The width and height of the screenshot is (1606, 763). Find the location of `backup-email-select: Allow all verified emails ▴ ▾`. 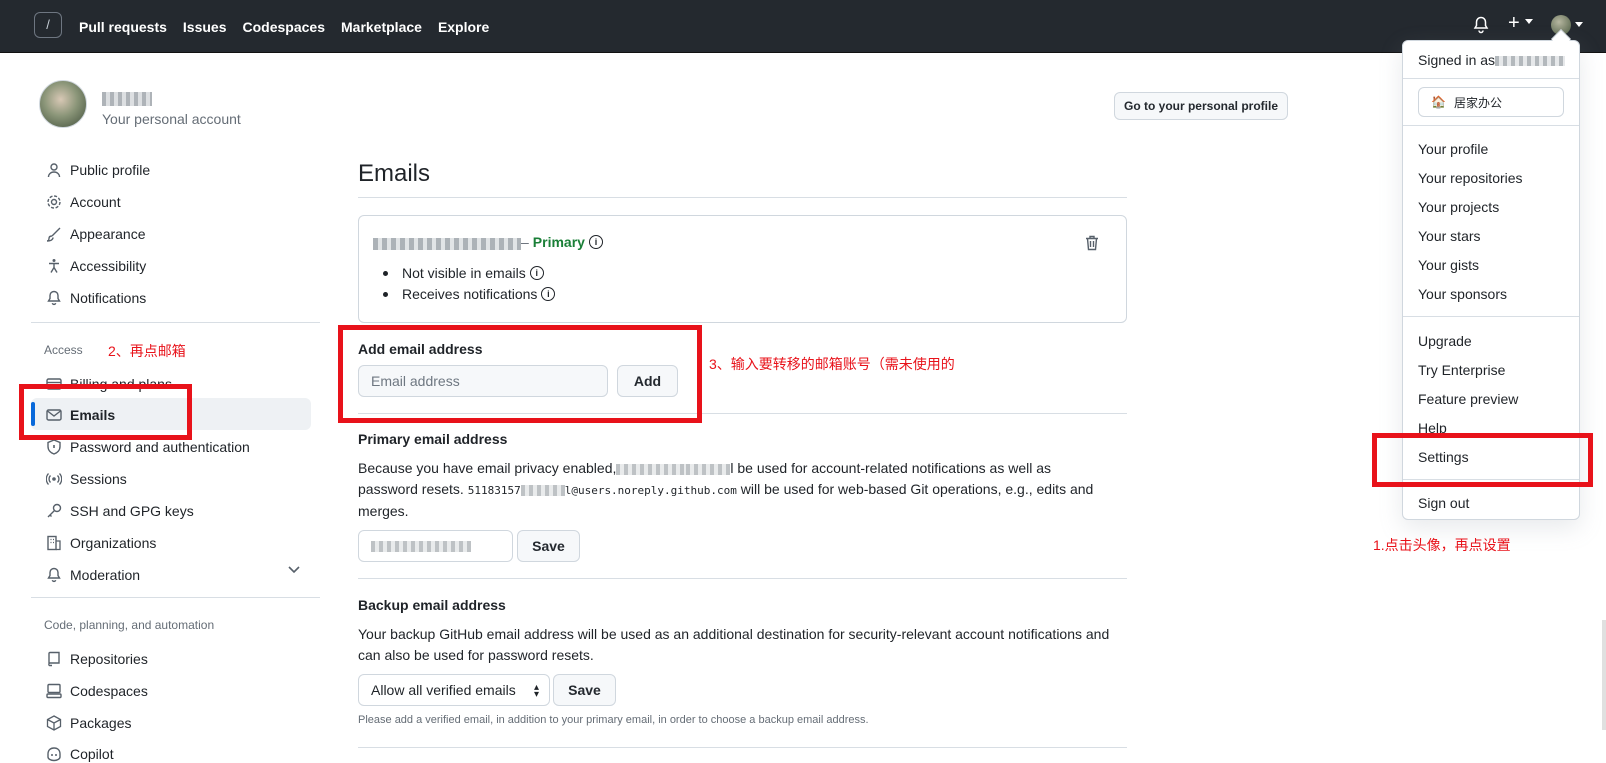

backup-email-select: Allow all verified emails ▴ ▾ is located at coordinates (454, 690).